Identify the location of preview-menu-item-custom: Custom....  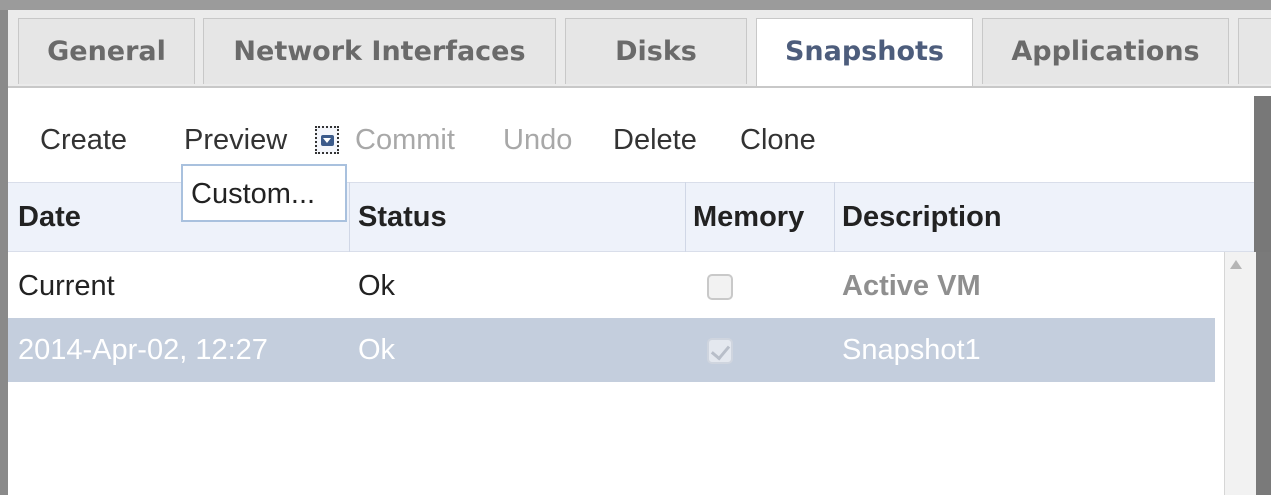
(264, 193).